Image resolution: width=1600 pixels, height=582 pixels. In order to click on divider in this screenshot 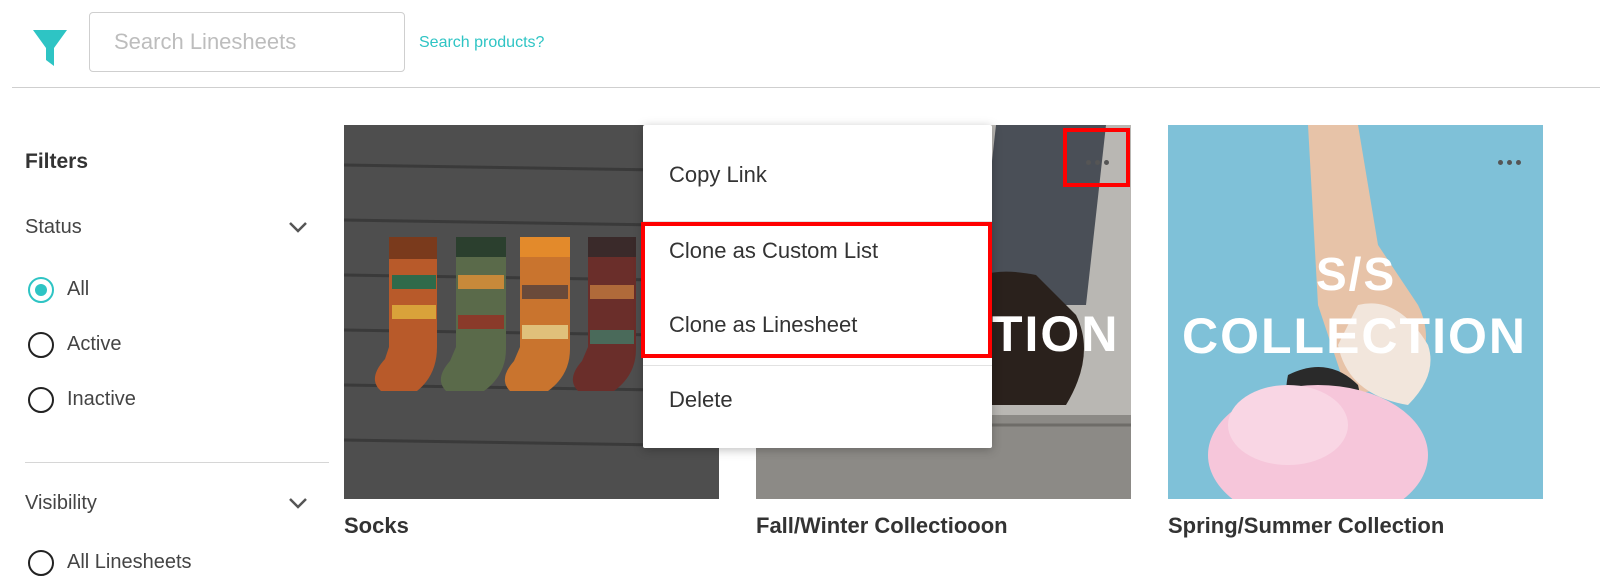, I will do `click(177, 462)`.